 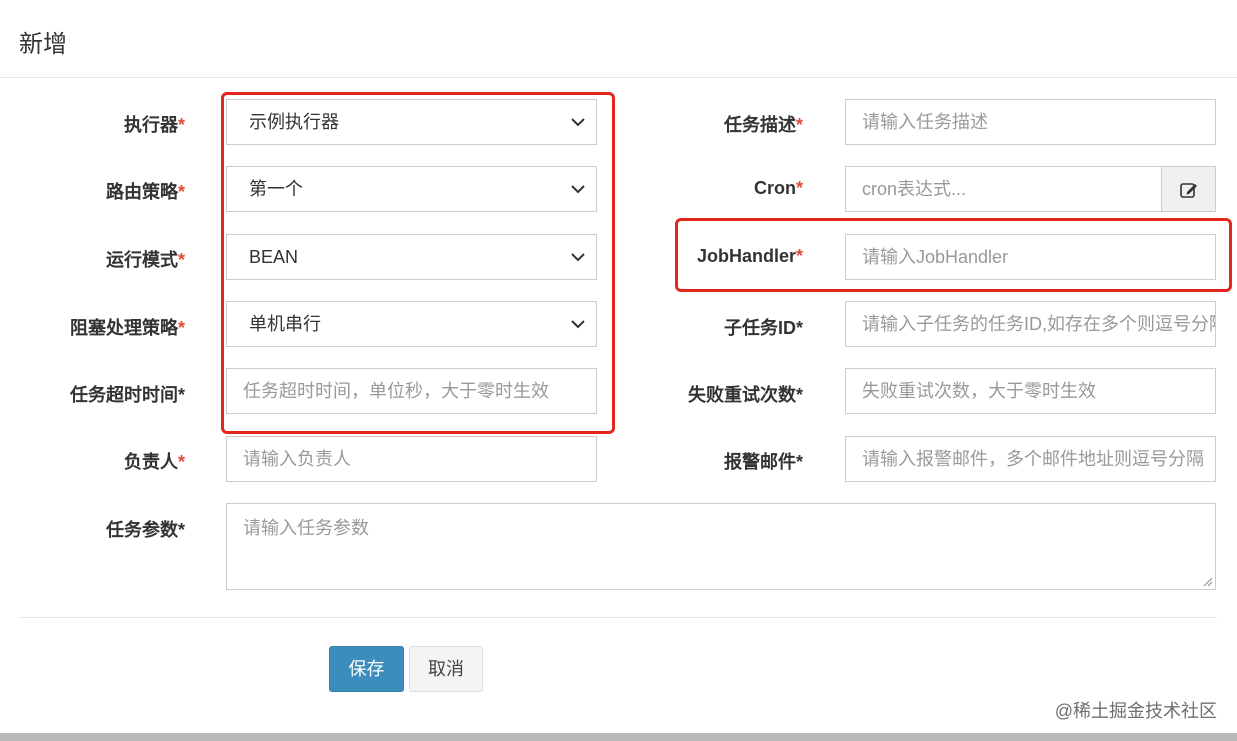 What do you see at coordinates (1030, 257) in the screenshot?
I see `job-handler-input: 请输入JobHandler` at bounding box center [1030, 257].